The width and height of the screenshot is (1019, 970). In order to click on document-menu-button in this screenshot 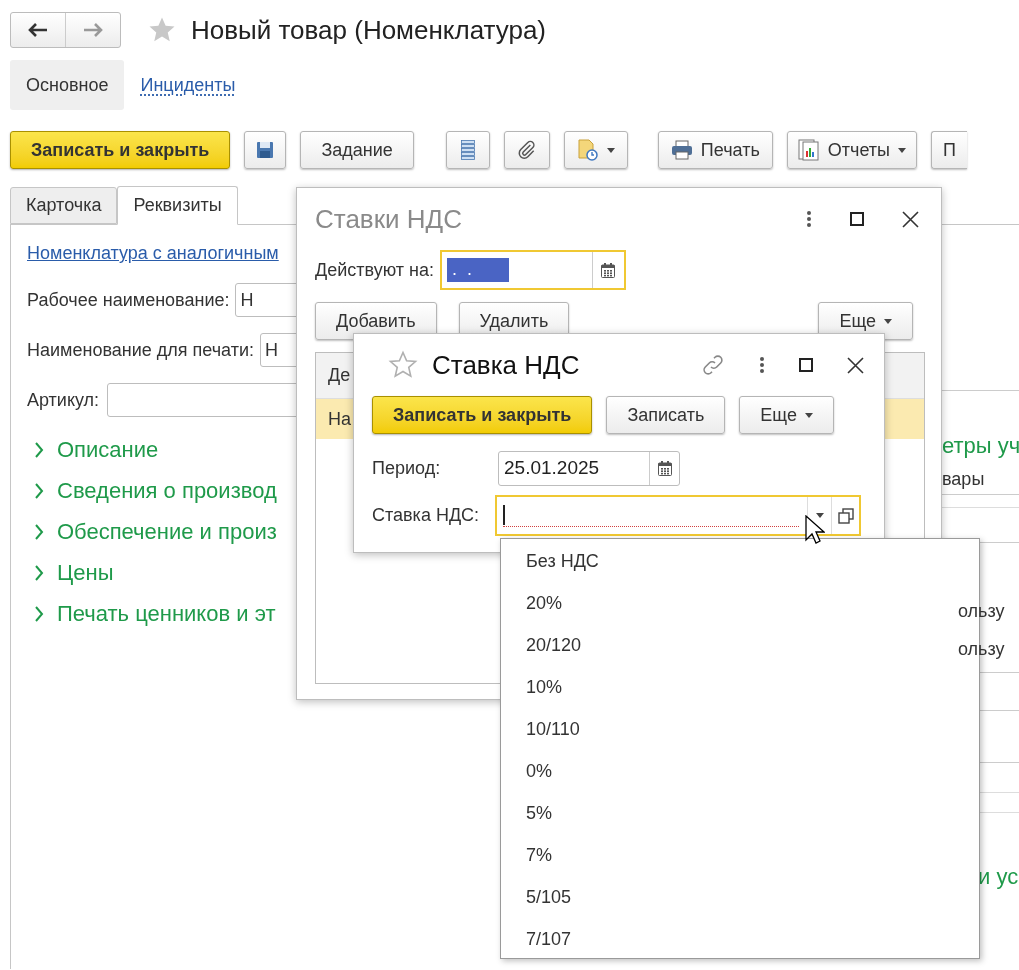, I will do `click(595, 150)`.